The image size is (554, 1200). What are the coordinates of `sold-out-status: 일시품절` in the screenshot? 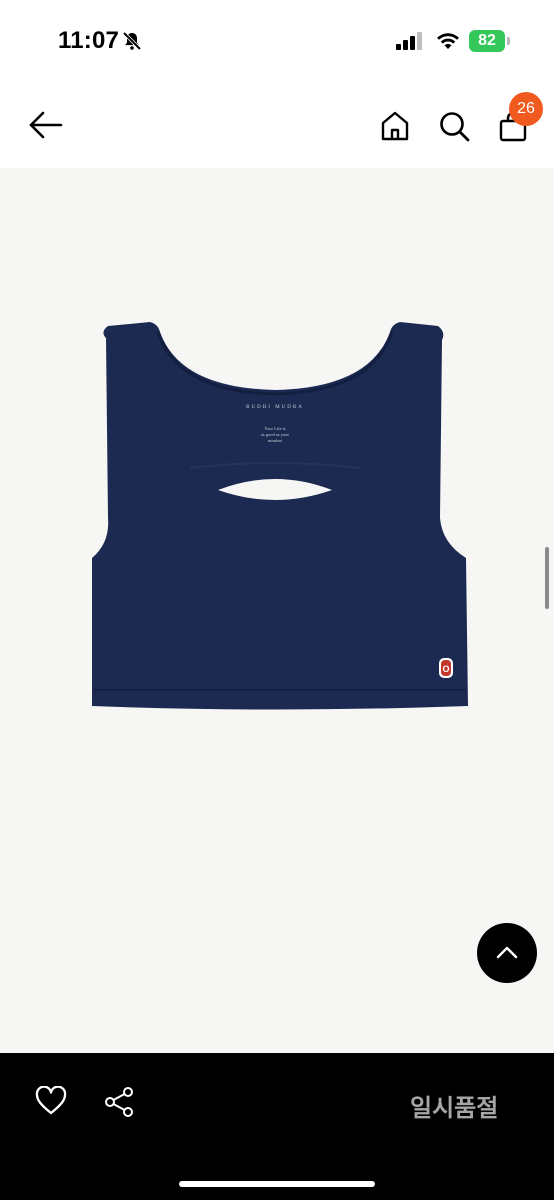 It's located at (454, 1108).